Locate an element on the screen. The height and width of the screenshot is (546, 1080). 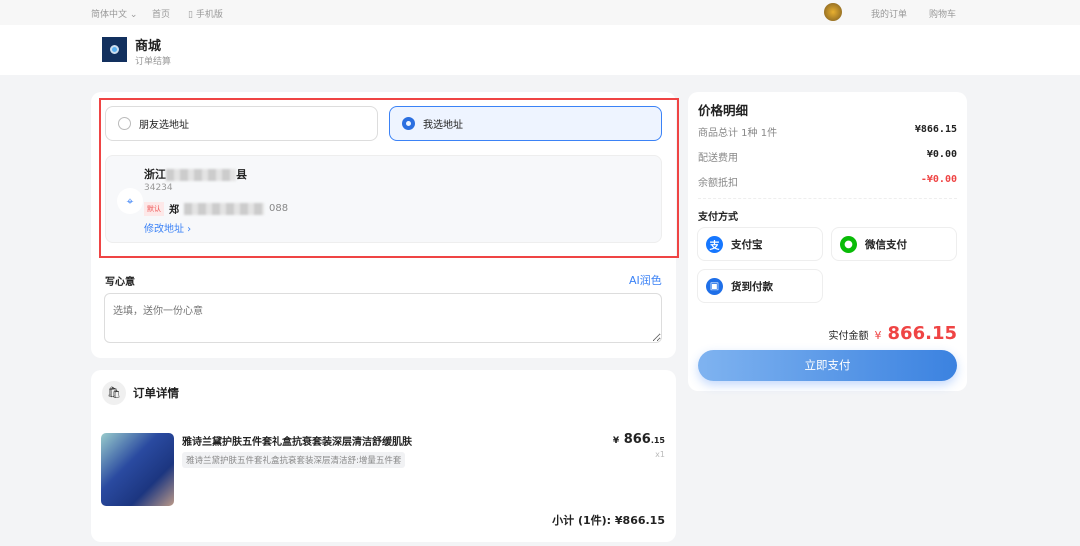
note-input is located at coordinates (383, 318).